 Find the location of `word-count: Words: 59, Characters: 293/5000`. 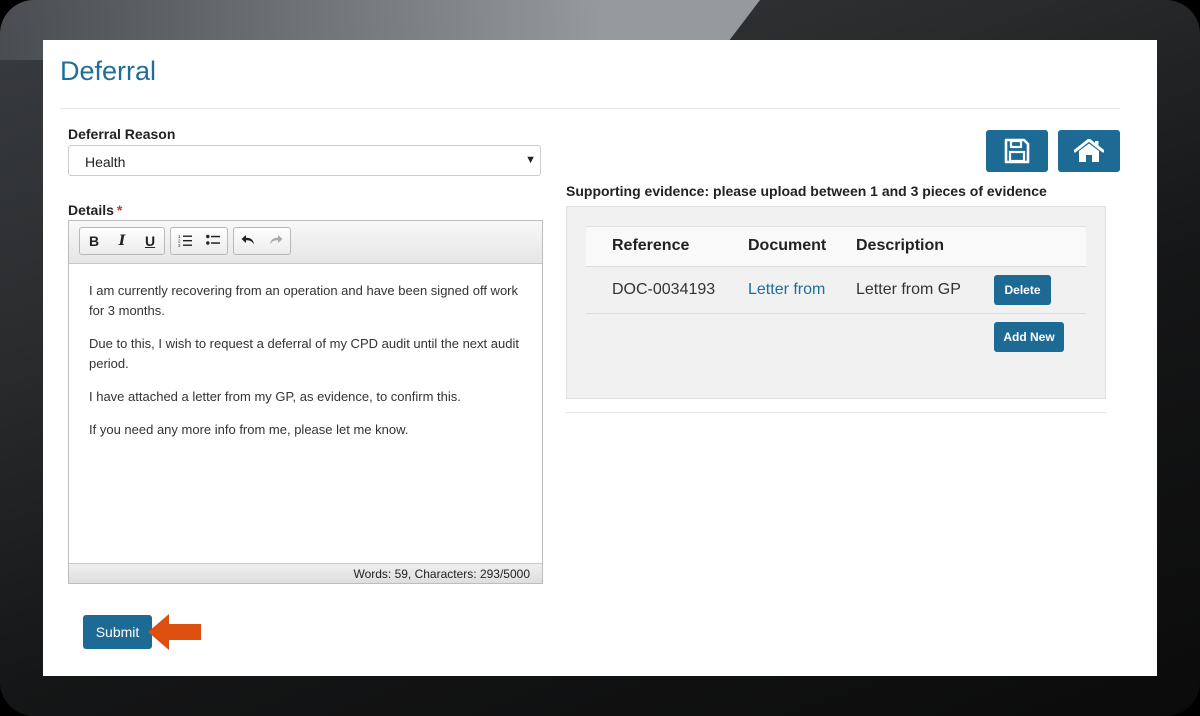

word-count: Words: 59, Characters: 293/5000 is located at coordinates (441, 574).